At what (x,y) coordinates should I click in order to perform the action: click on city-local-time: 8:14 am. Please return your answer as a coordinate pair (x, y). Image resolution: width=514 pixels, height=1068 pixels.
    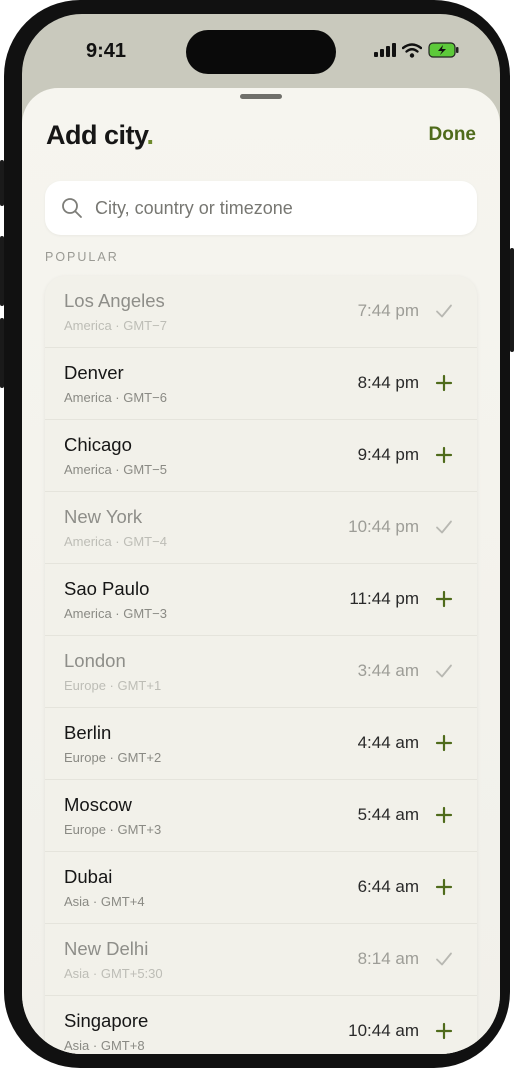
    Looking at the image, I should click on (388, 958).